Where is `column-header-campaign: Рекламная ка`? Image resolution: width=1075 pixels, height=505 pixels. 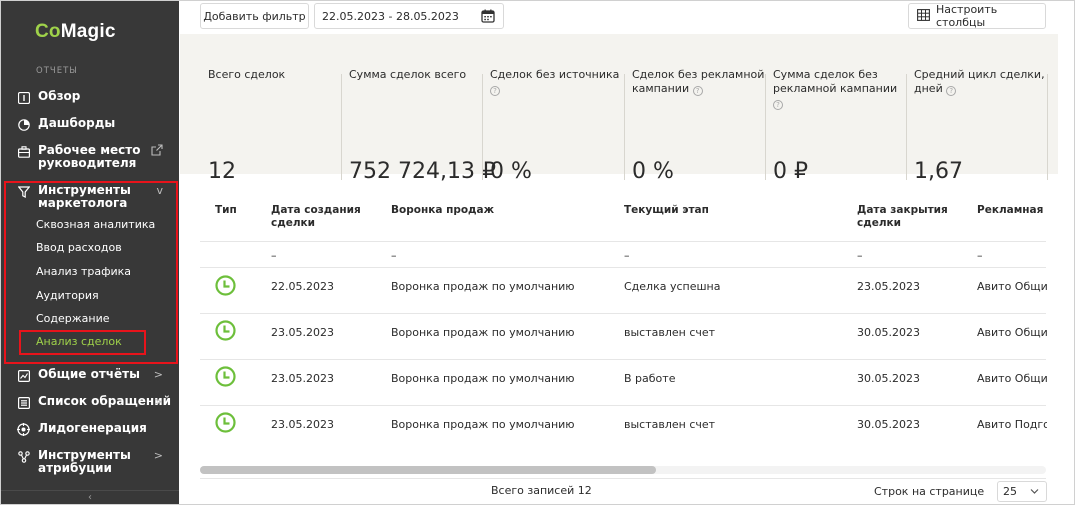 column-header-campaign: Рекламная ка is located at coordinates (1012, 210).